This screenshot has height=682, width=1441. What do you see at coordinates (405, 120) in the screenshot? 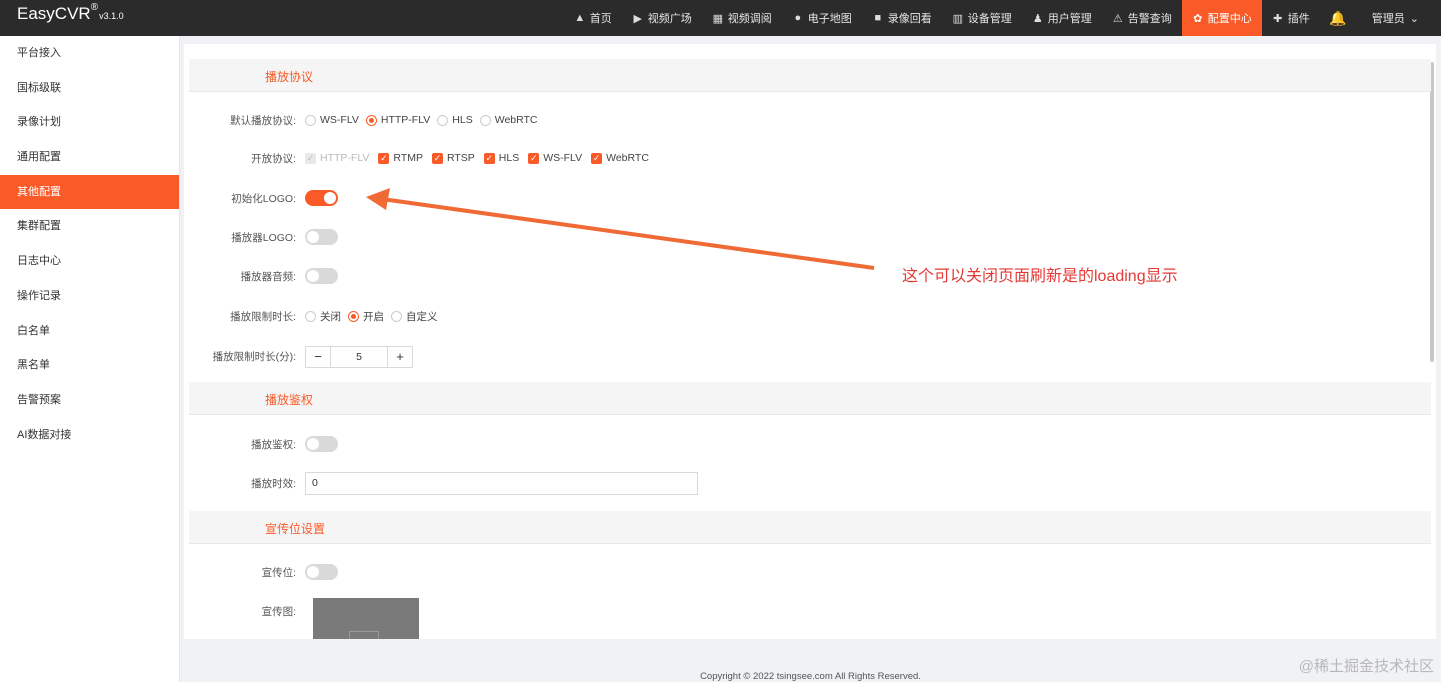
I see `radio-label: HTTP-FLV` at bounding box center [405, 120].